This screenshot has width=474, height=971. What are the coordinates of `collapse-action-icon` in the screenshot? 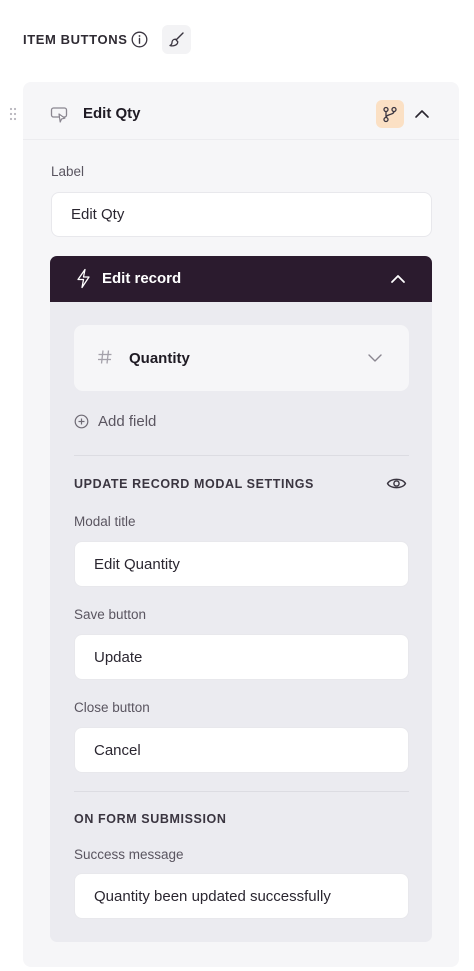 It's located at (398, 279).